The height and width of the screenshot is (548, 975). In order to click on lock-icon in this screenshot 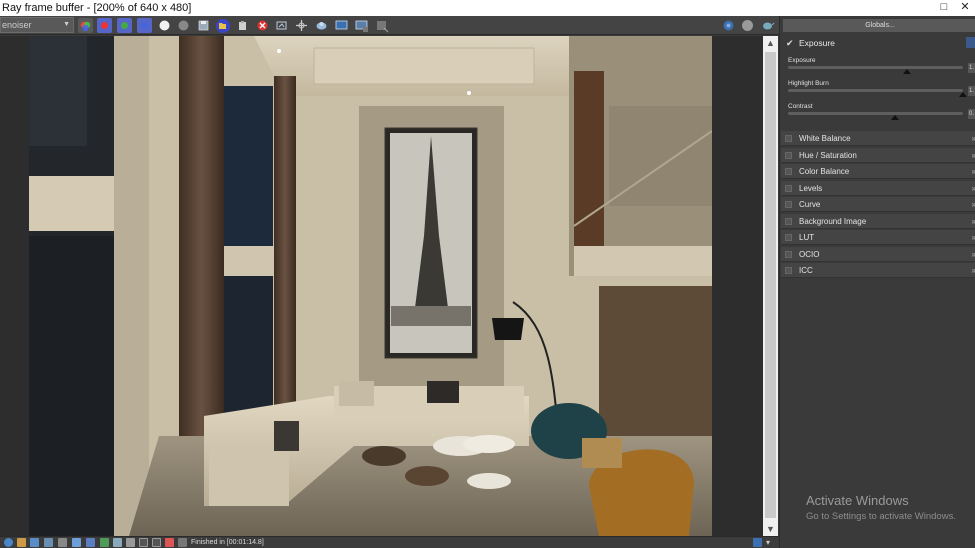, I will do `click(182, 542)`.